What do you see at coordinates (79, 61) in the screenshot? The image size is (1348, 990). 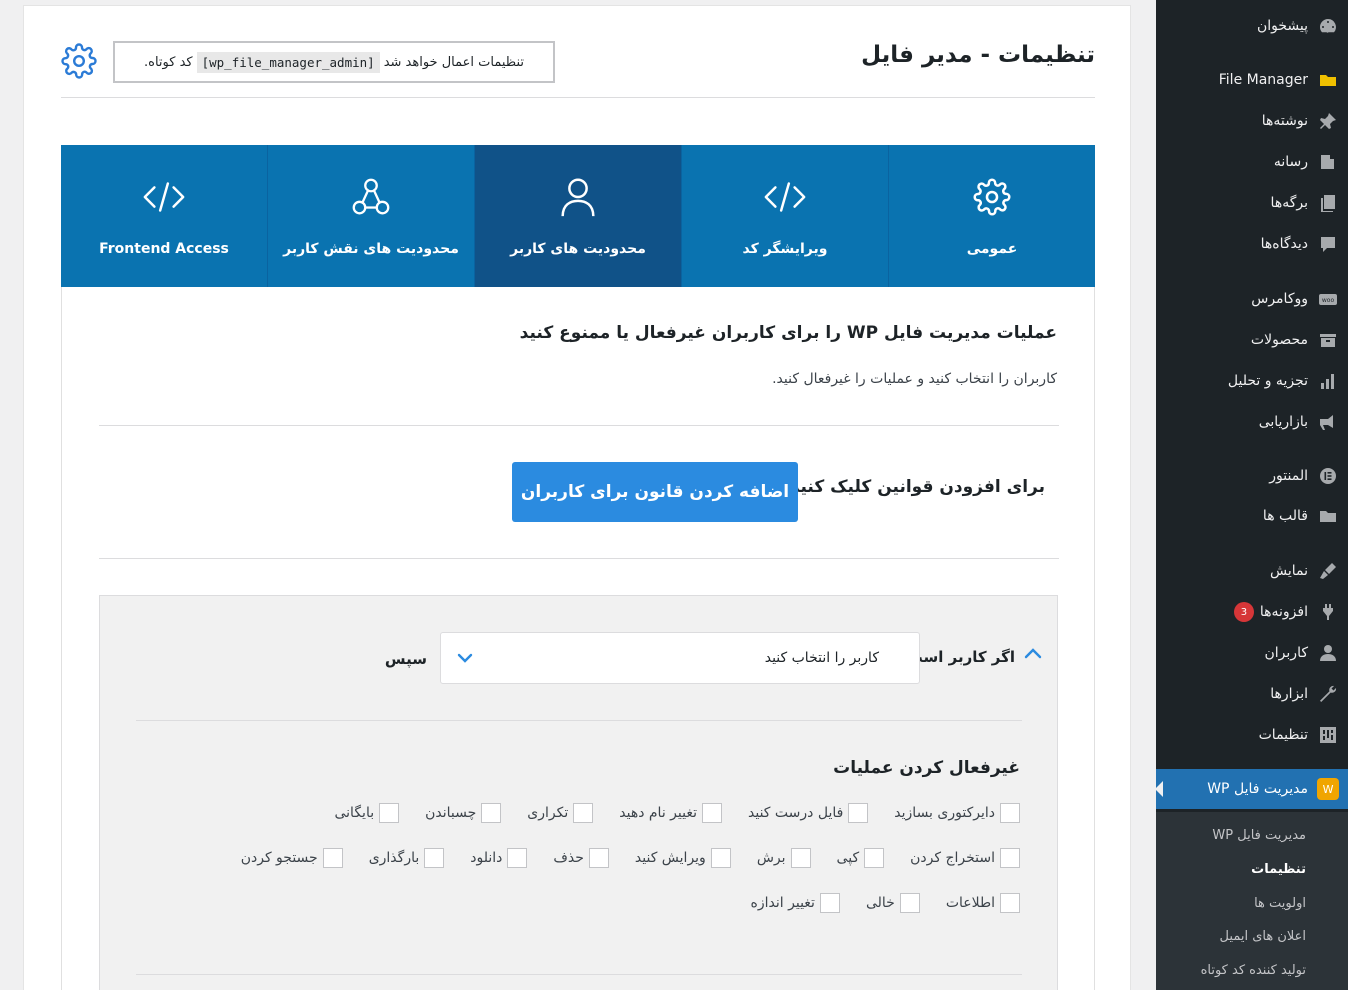 I see `gear-icon` at bounding box center [79, 61].